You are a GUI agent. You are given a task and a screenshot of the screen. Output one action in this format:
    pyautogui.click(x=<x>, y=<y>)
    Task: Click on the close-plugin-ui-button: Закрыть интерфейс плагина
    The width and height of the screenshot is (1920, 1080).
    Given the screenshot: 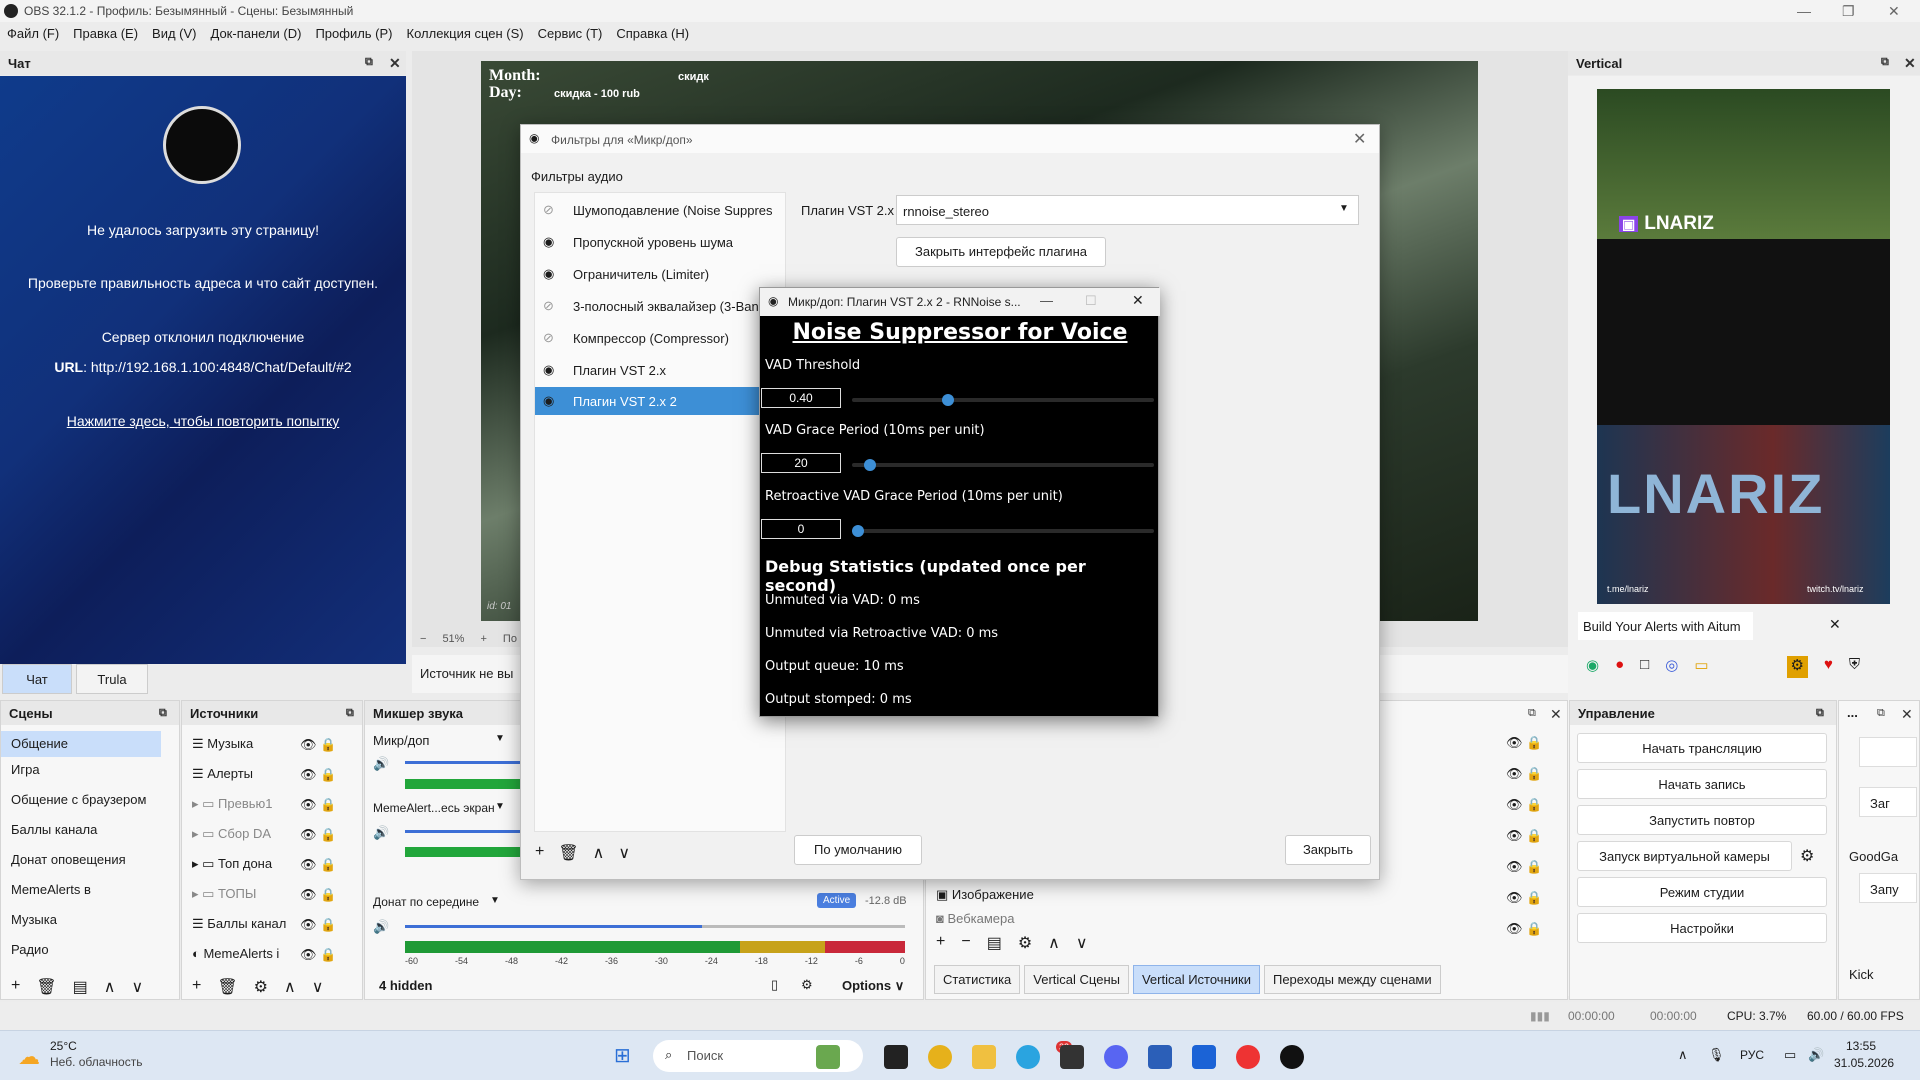 What is the action you would take?
    pyautogui.click(x=1001, y=252)
    